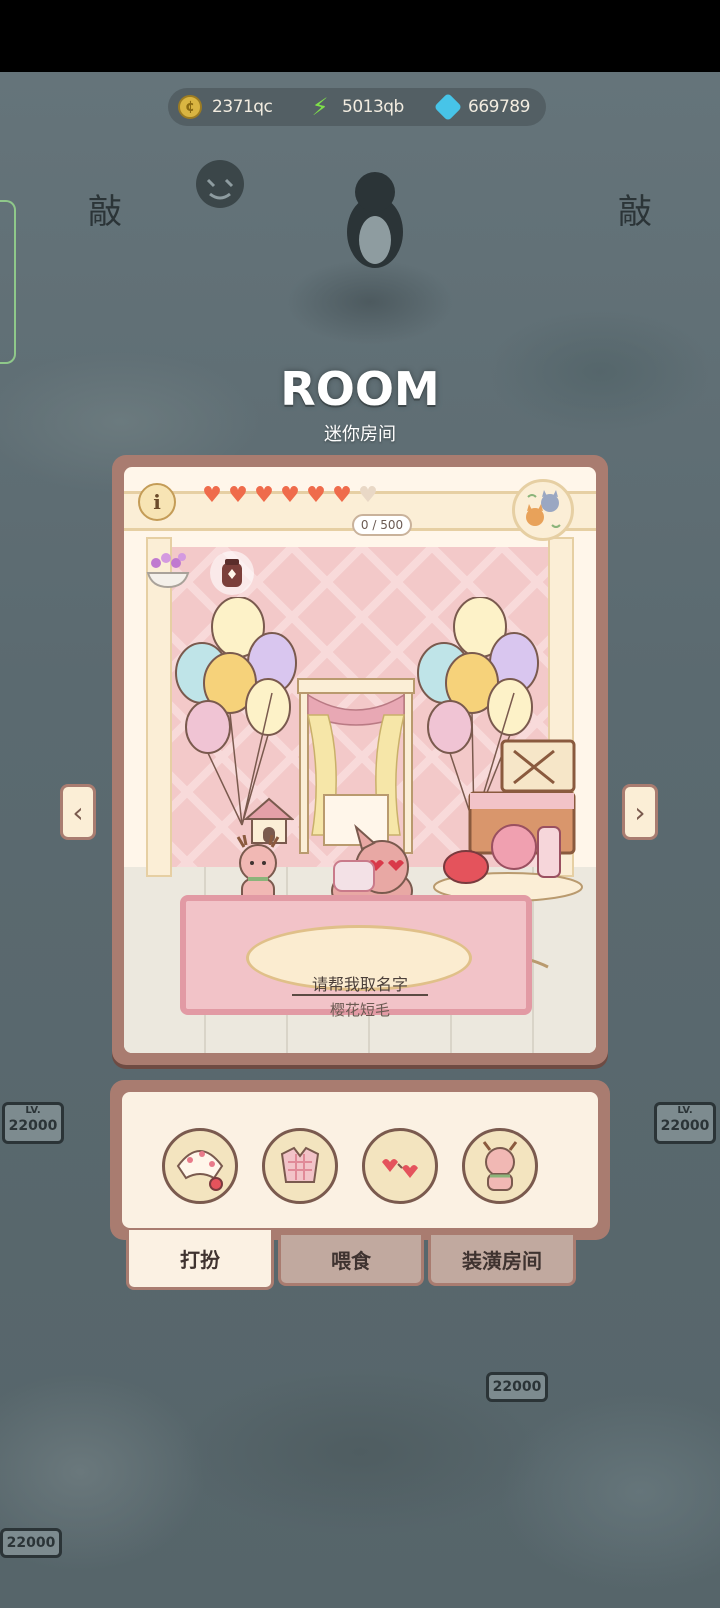  What do you see at coordinates (448, 107) in the screenshot?
I see `gem-icon` at bounding box center [448, 107].